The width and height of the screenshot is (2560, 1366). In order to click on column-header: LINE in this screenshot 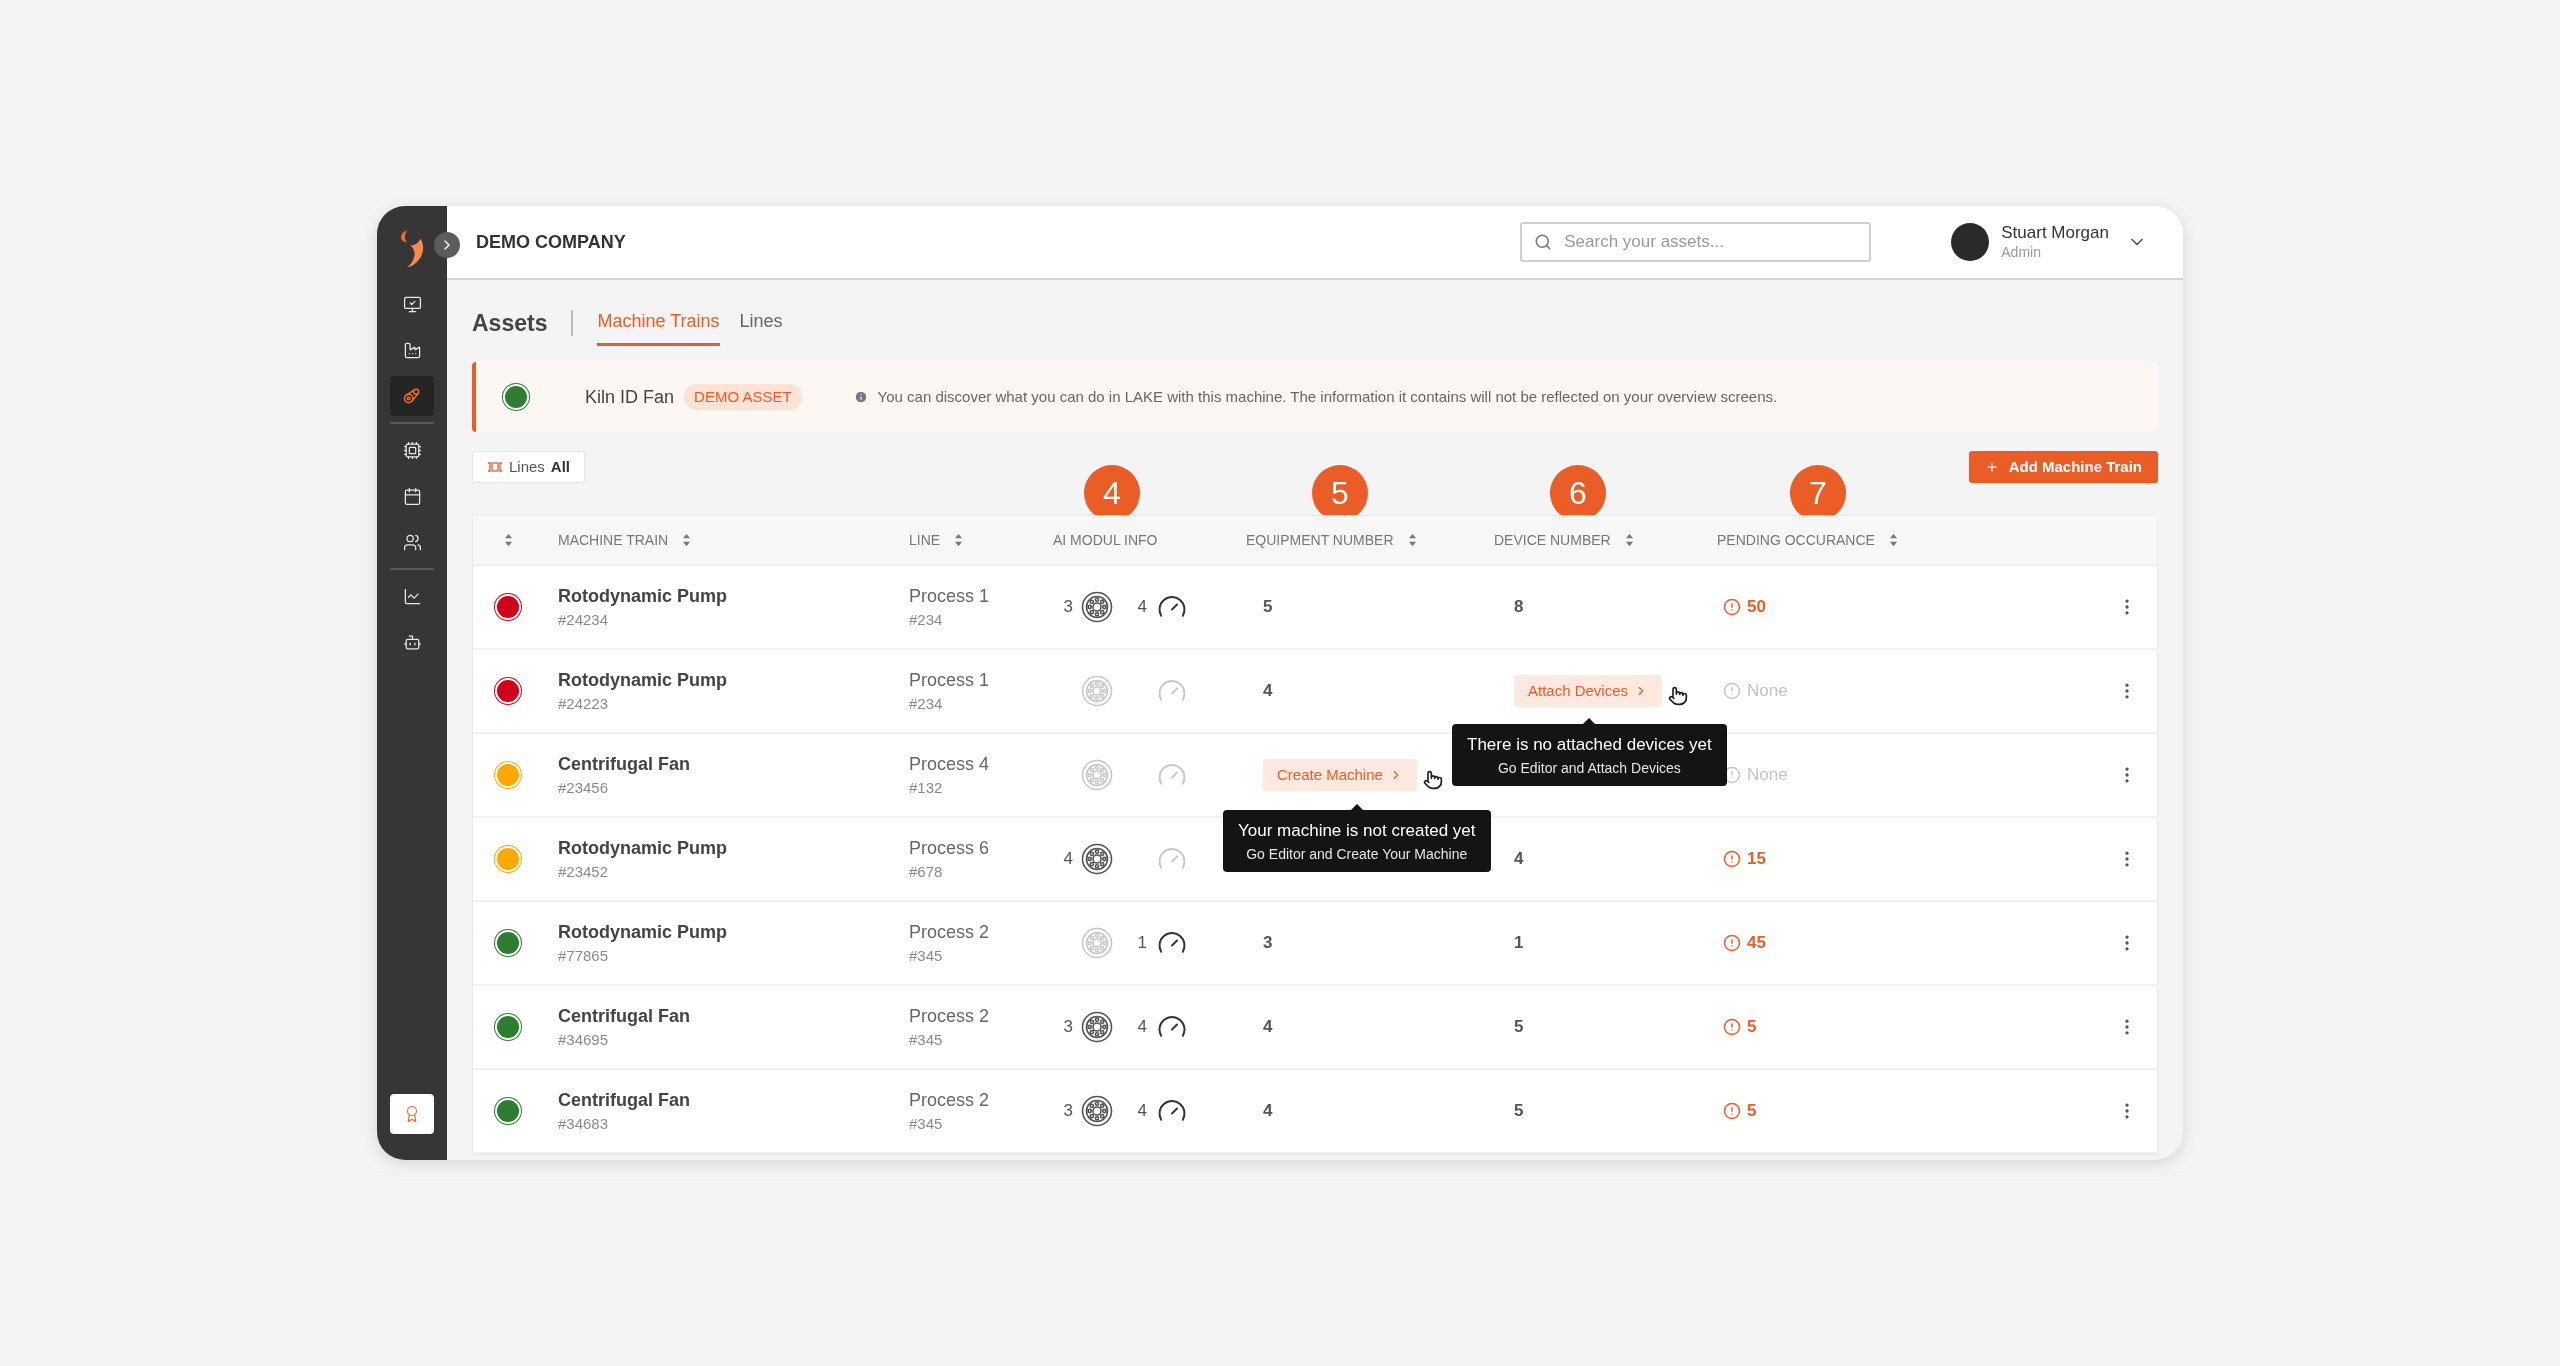, I will do `click(925, 540)`.